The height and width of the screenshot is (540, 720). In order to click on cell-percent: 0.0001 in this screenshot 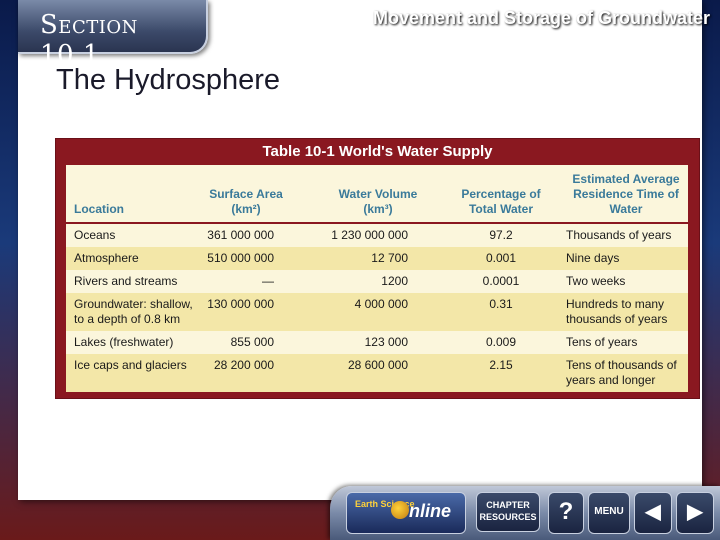, I will do `click(501, 281)`.